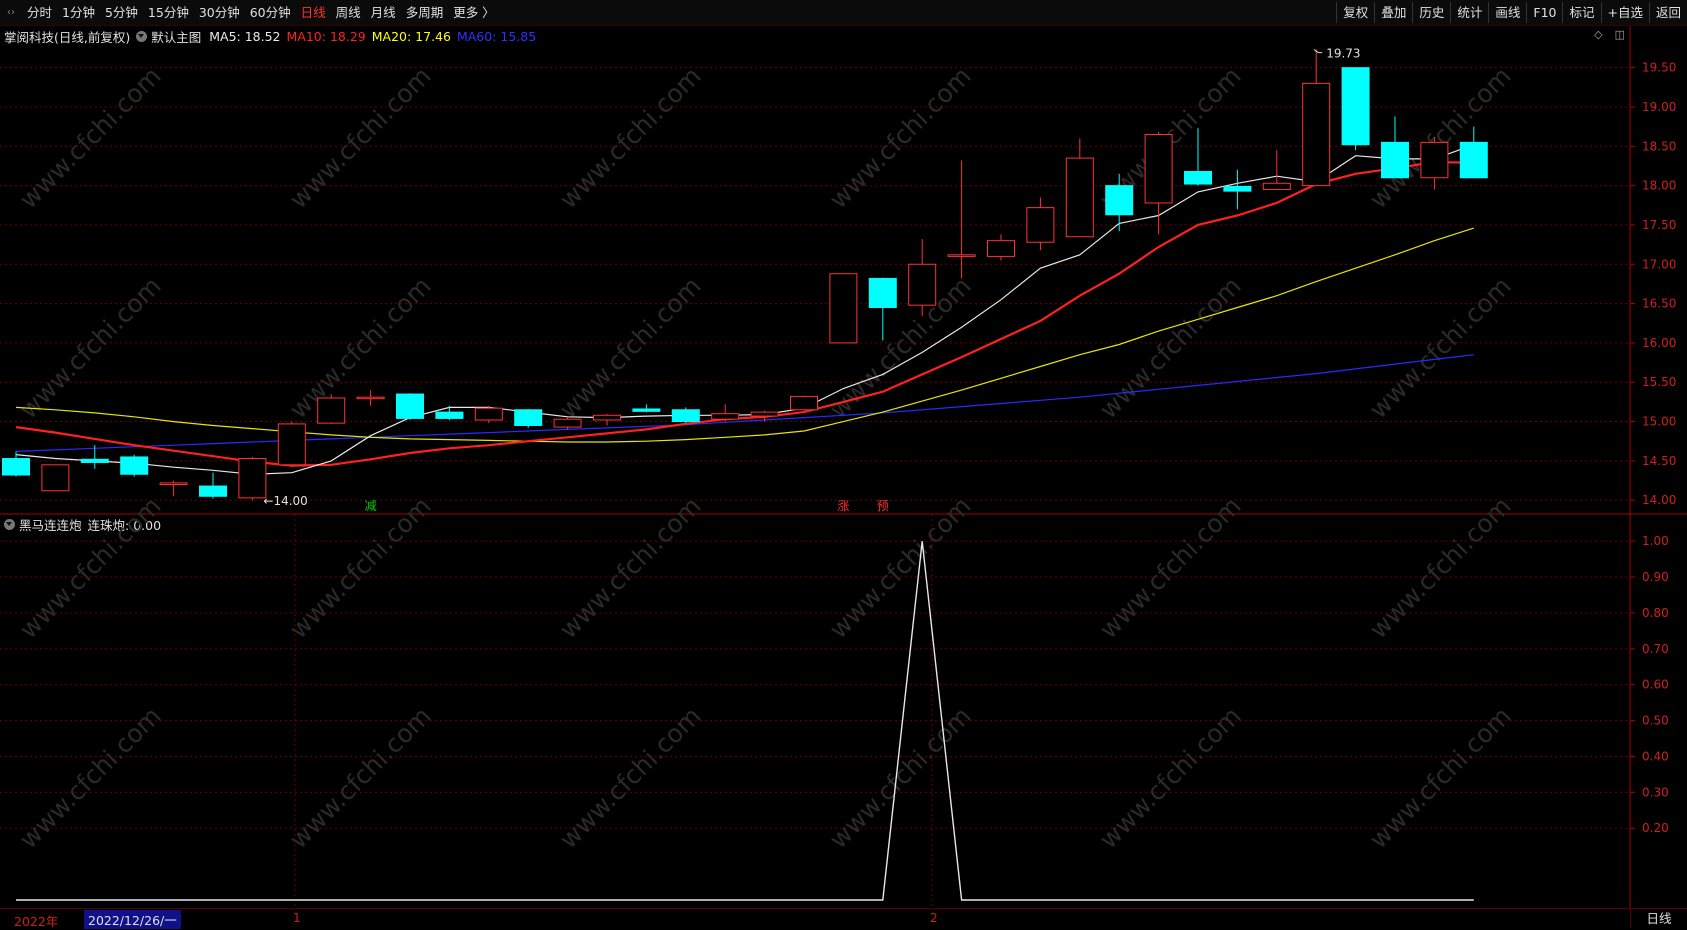  Describe the element at coordinates (630, 137) in the screenshot. I see `watermark-2: www.cfchi.com` at that location.